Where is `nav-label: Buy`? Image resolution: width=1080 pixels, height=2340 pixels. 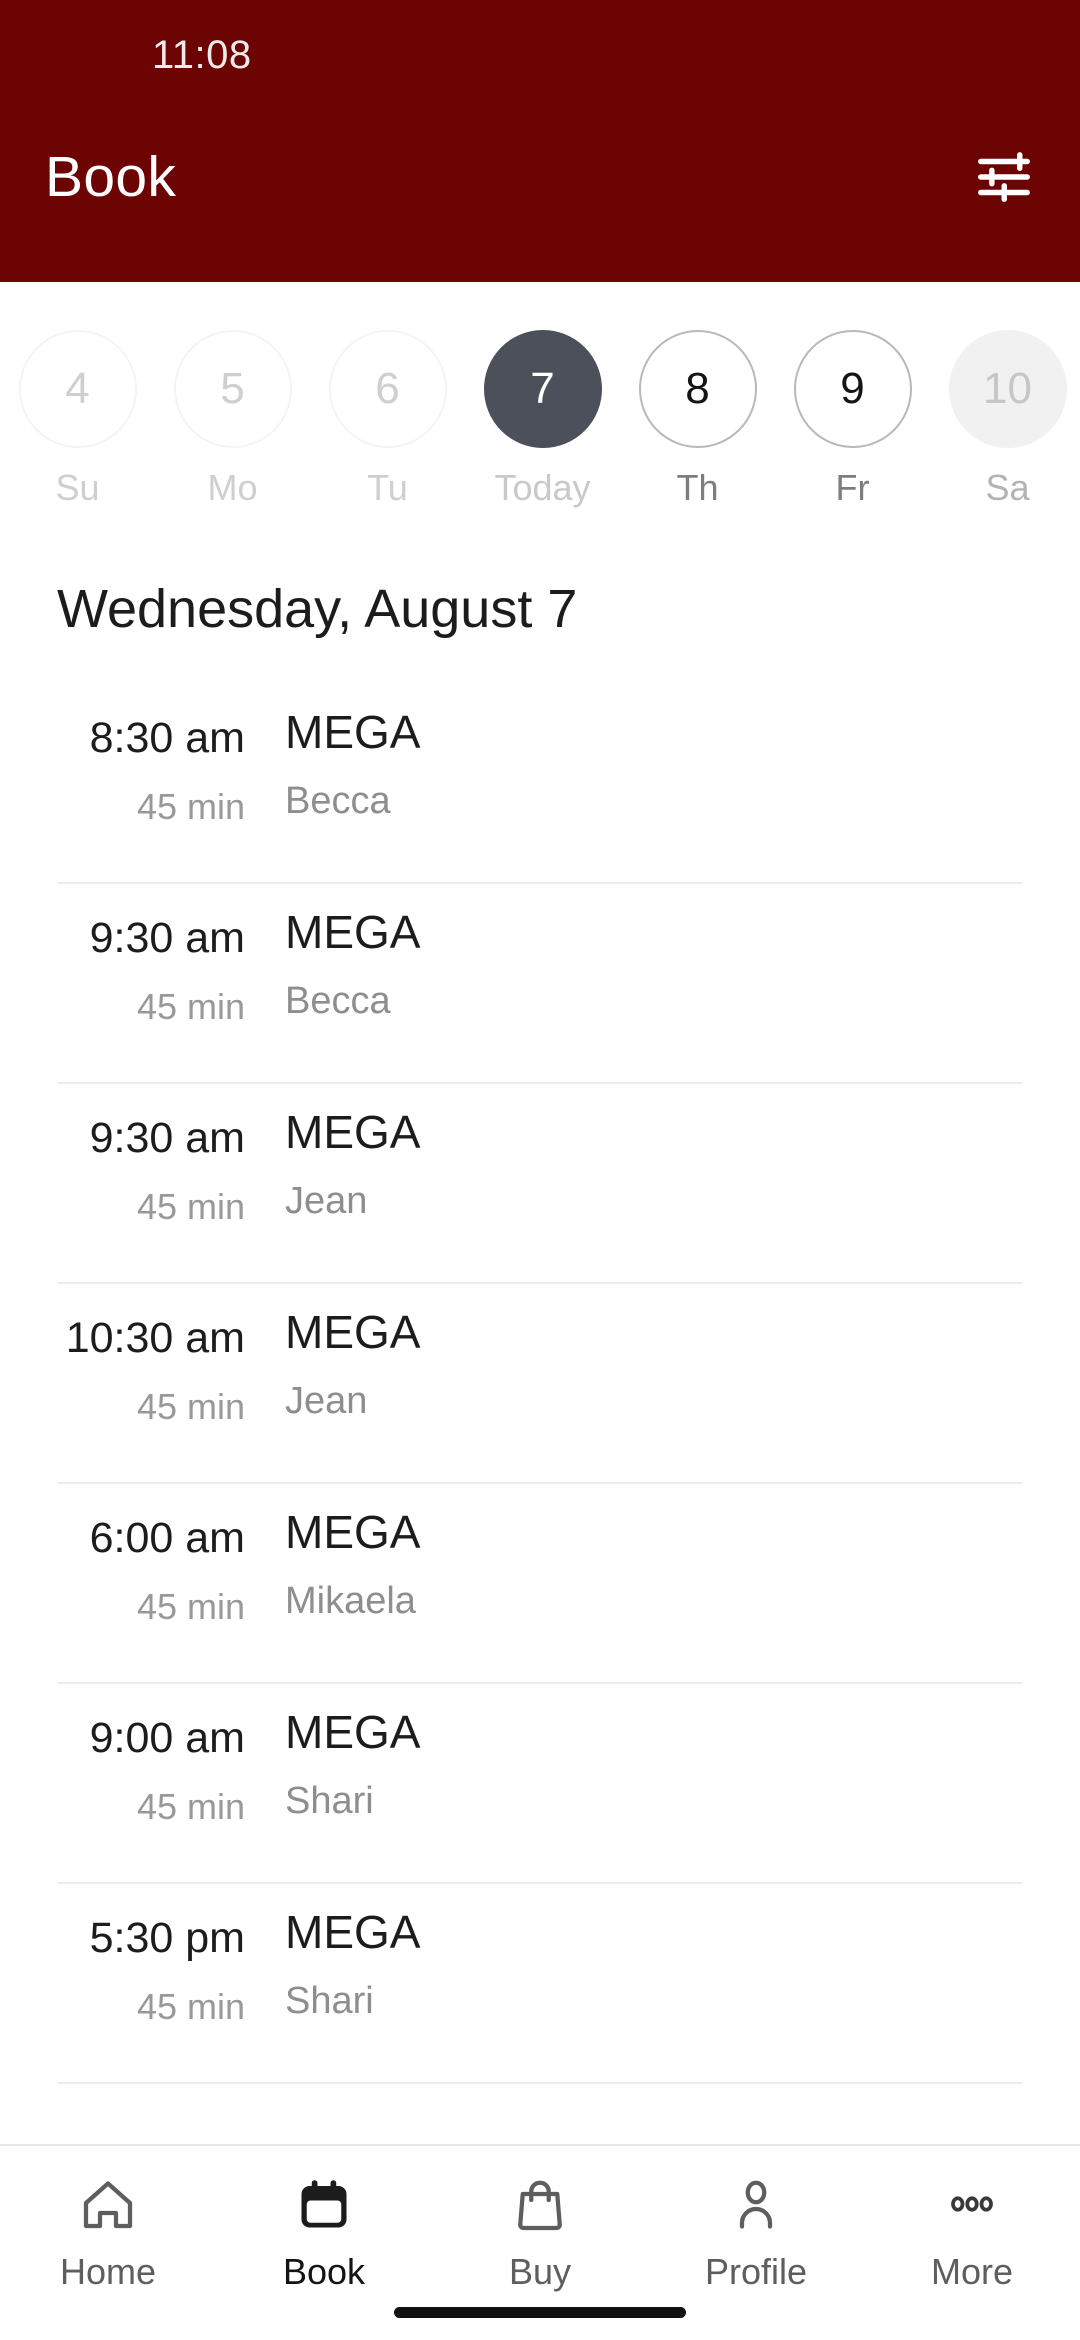
nav-label: Buy is located at coordinates (540, 2271).